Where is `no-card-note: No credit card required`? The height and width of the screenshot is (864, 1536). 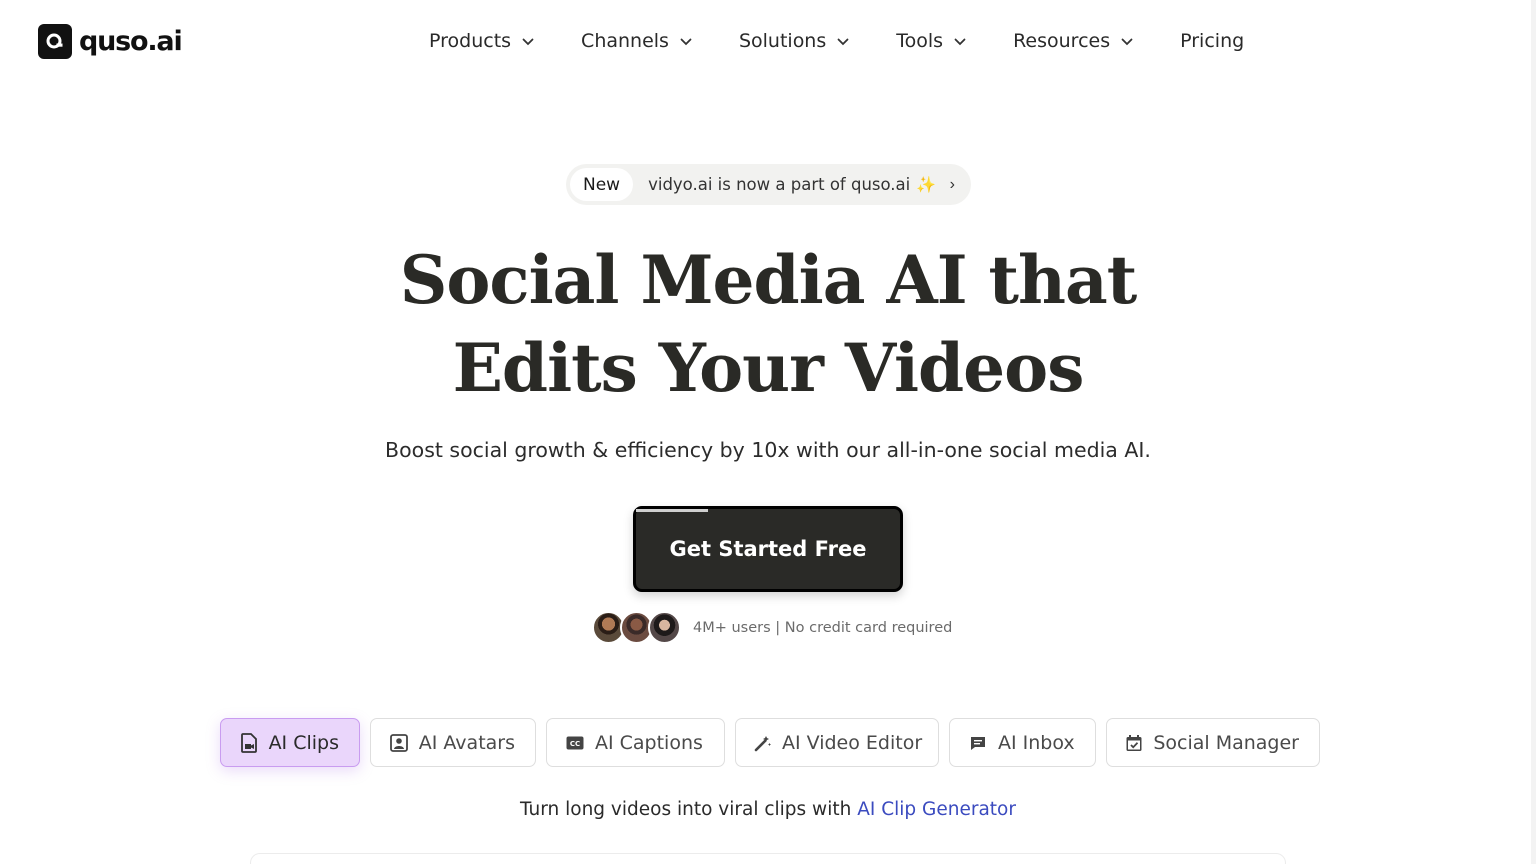 no-card-note: No credit card required is located at coordinates (868, 627).